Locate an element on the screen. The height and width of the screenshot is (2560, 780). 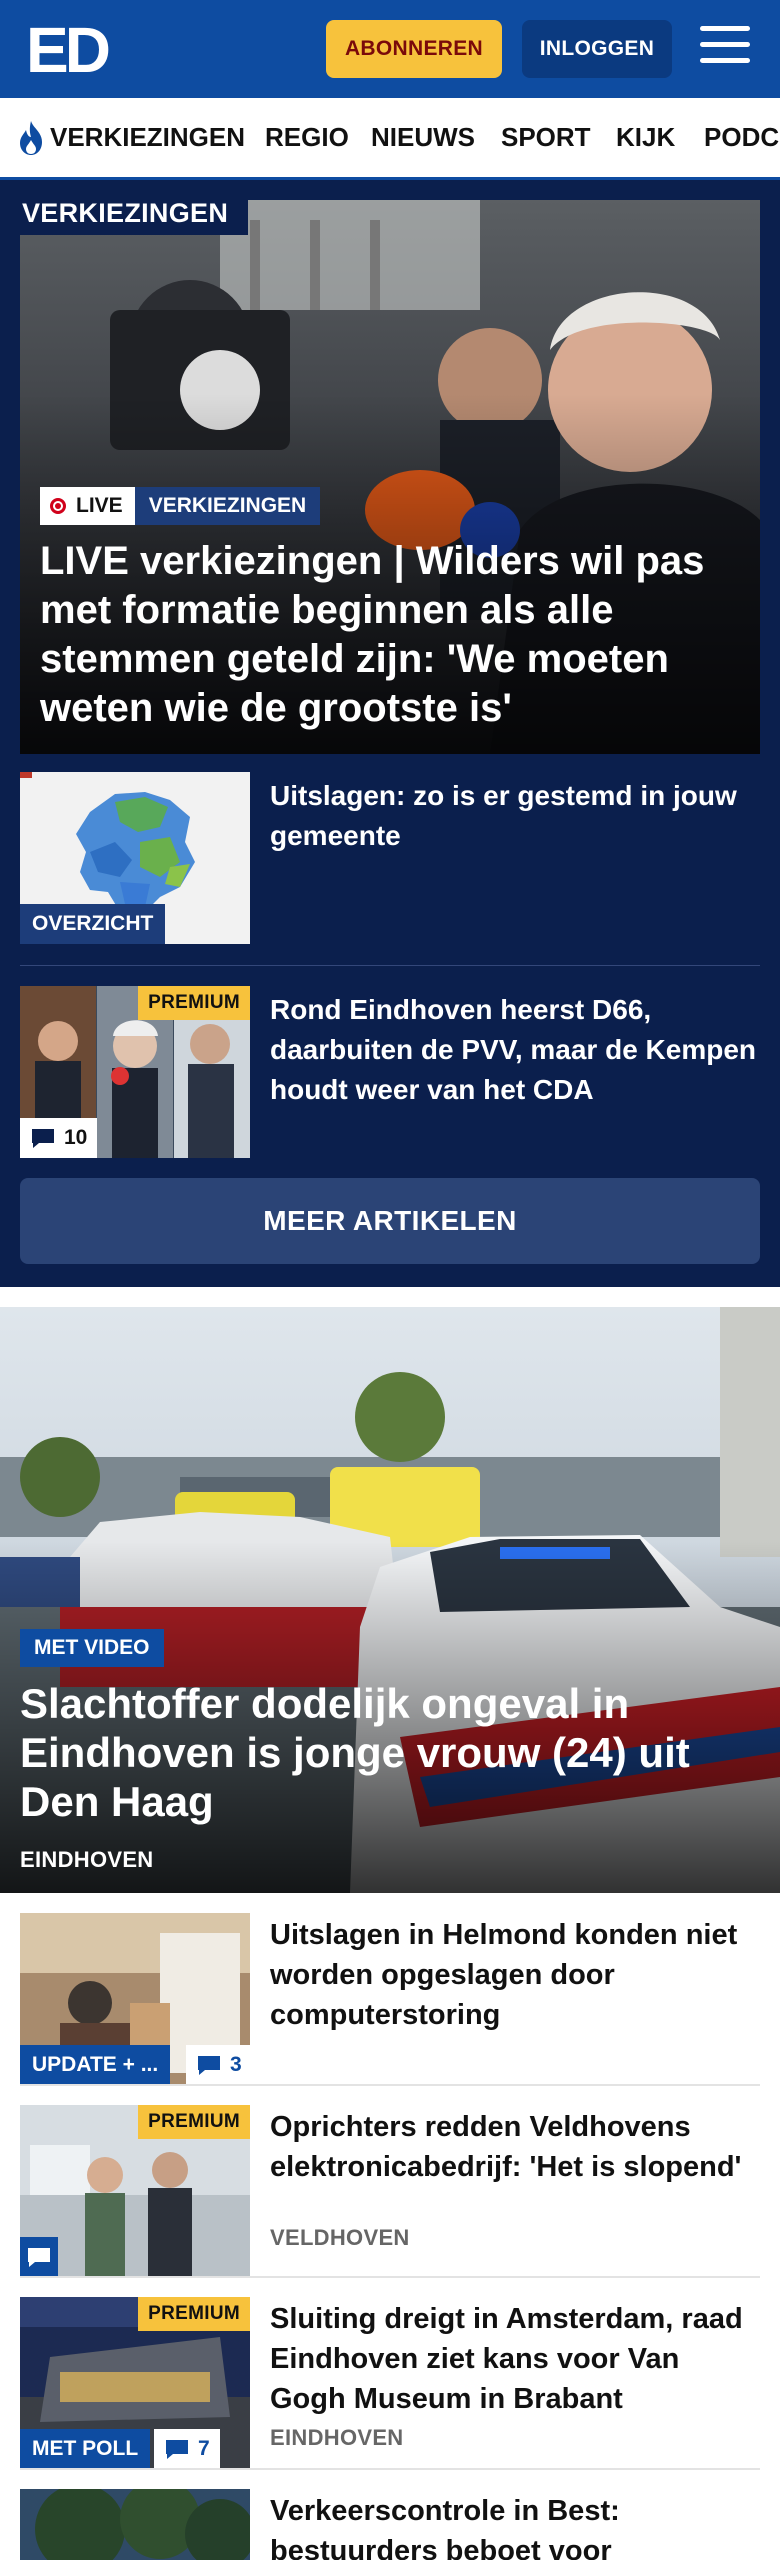
helmond-thumbnail: UPDATE + ... 3 is located at coordinates (135, 1999).